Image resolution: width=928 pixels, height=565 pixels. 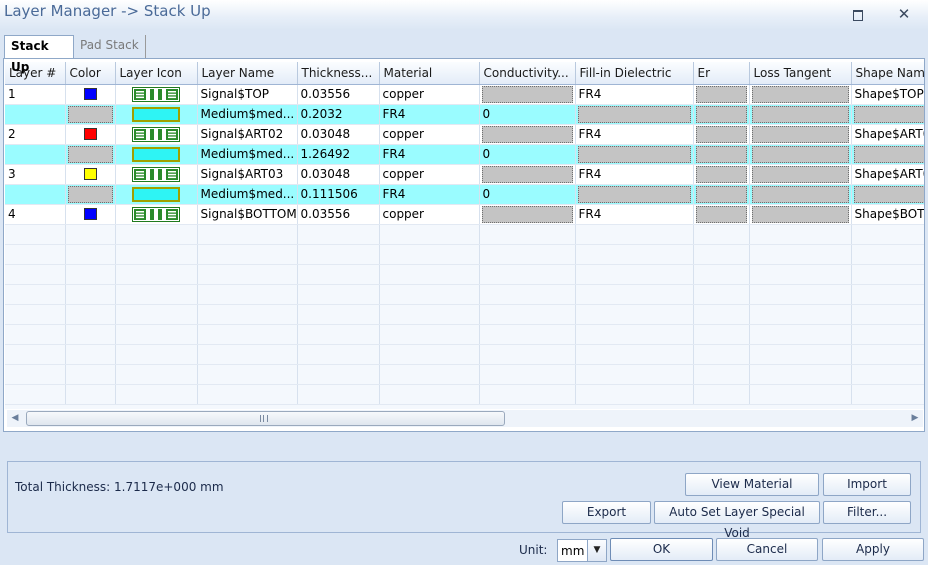 I want to click on cell-layer-name: Signal$ART02, so click(x=247, y=134).